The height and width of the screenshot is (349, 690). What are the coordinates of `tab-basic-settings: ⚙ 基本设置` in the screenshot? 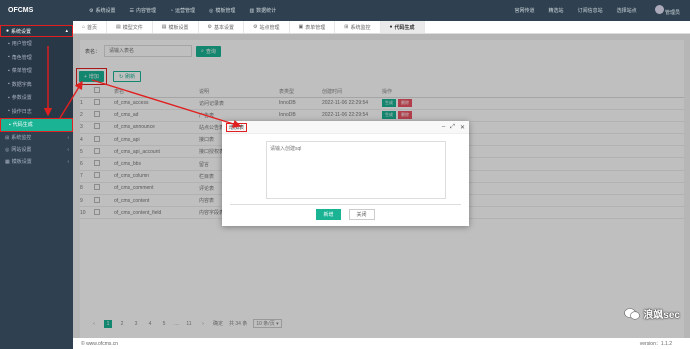 It's located at (222, 27).